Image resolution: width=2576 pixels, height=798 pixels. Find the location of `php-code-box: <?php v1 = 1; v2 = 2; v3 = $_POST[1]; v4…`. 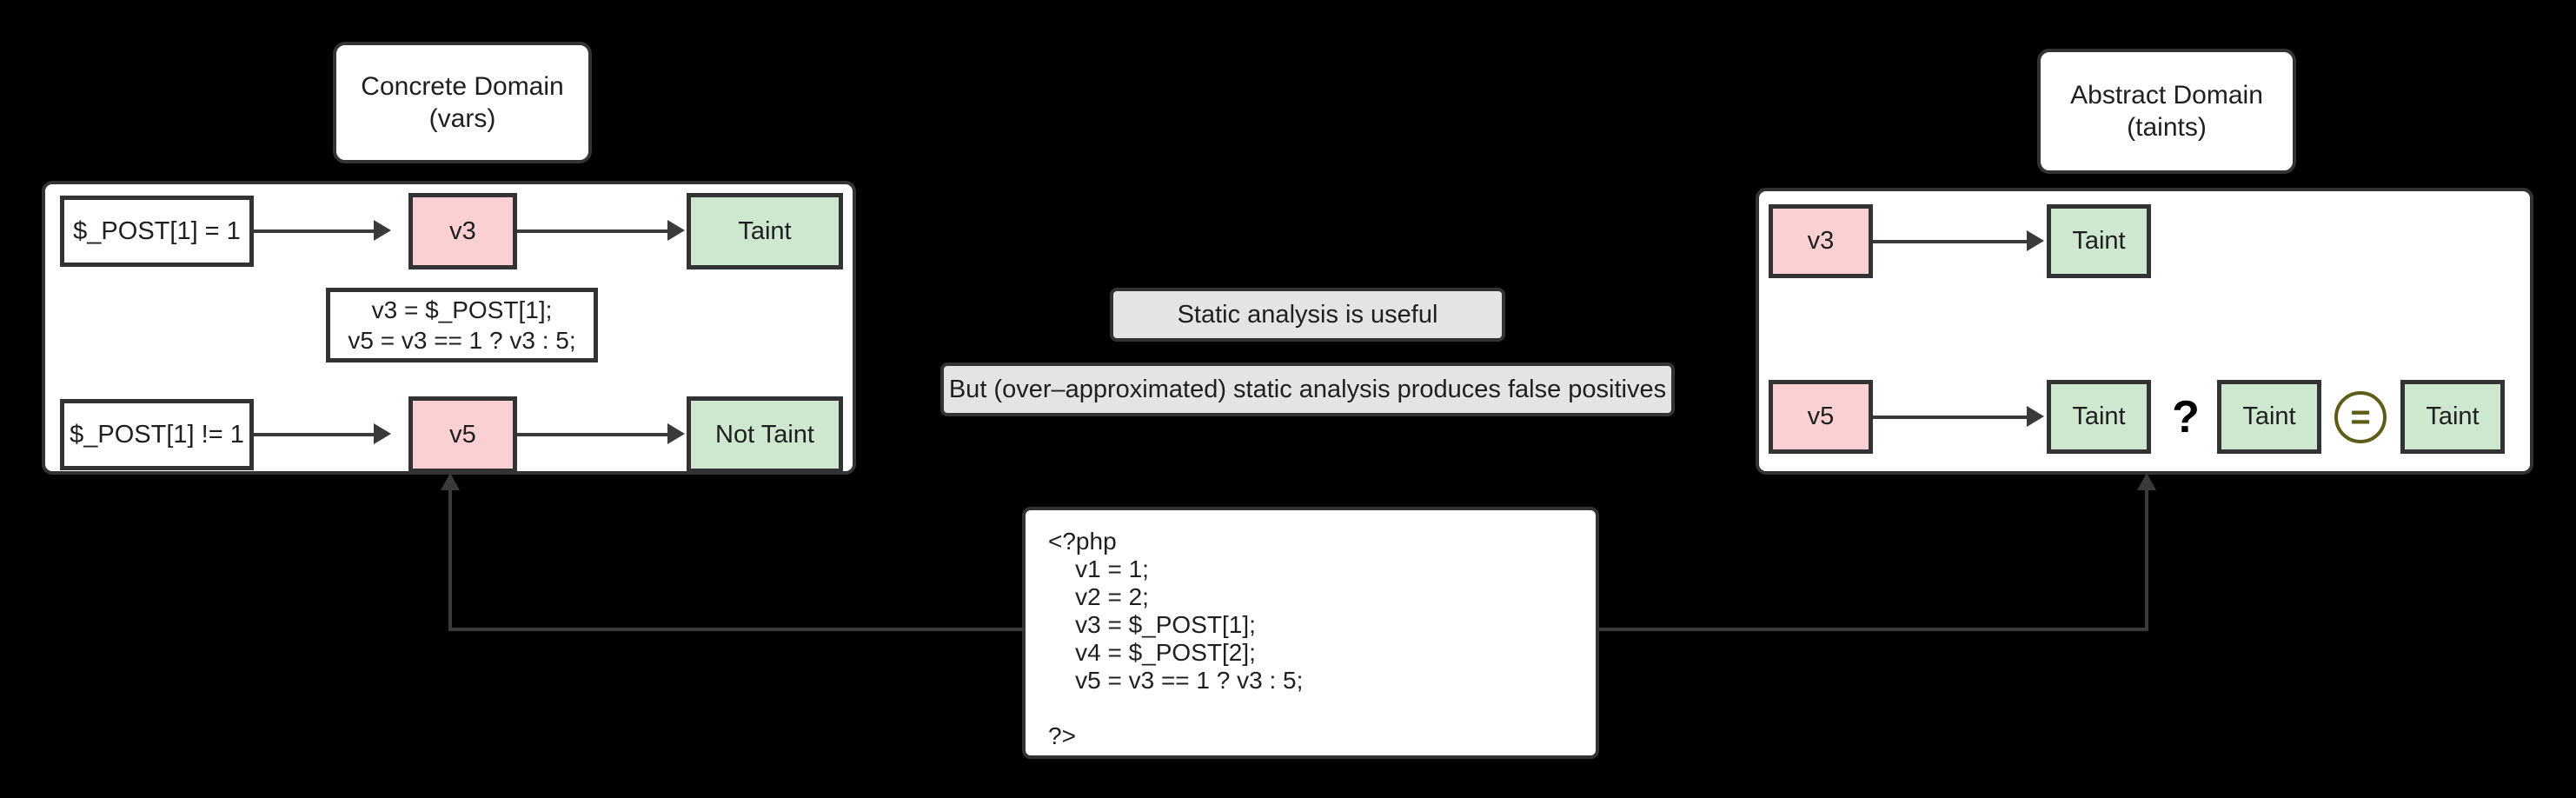

php-code-box: <?php v1 = 1; v2 = 2; v3 = $_POST[1]; v4… is located at coordinates (1310, 633).